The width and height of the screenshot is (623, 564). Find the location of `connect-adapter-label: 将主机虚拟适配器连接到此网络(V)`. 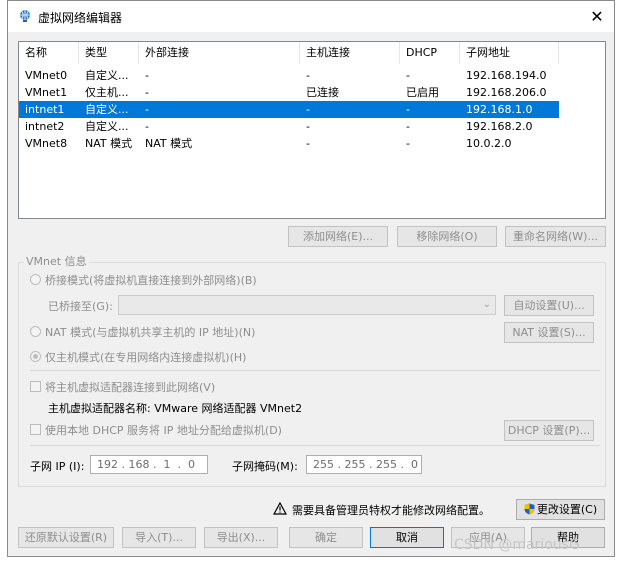

connect-adapter-label: 将主机虚拟适配器连接到此网络(V) is located at coordinates (130, 387).